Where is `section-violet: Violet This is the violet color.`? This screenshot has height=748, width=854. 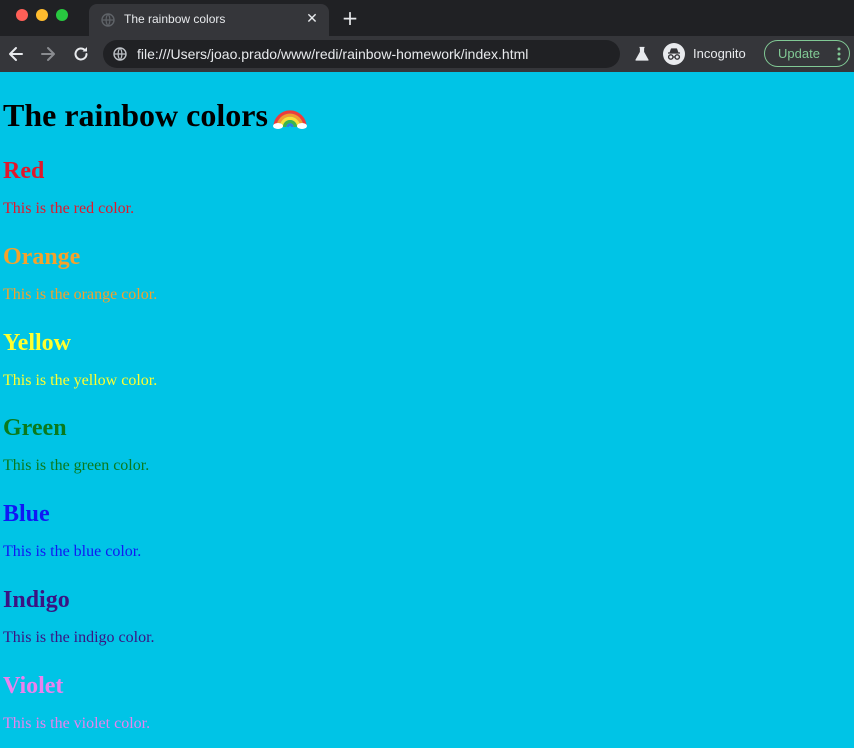
section-violet: Violet This is the violet color. is located at coordinates (76, 702).